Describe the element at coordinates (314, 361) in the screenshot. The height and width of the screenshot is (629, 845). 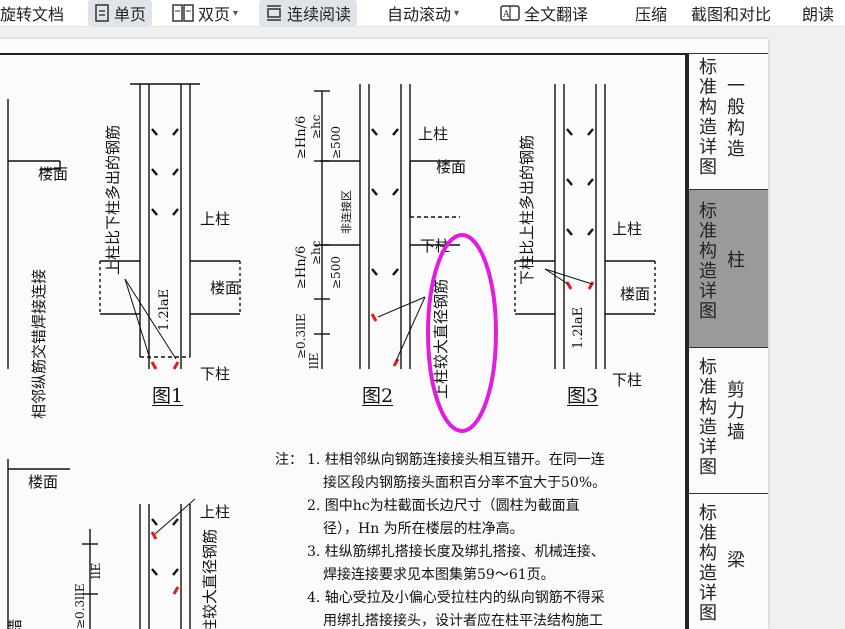
I see `dim-lle: llE` at that location.